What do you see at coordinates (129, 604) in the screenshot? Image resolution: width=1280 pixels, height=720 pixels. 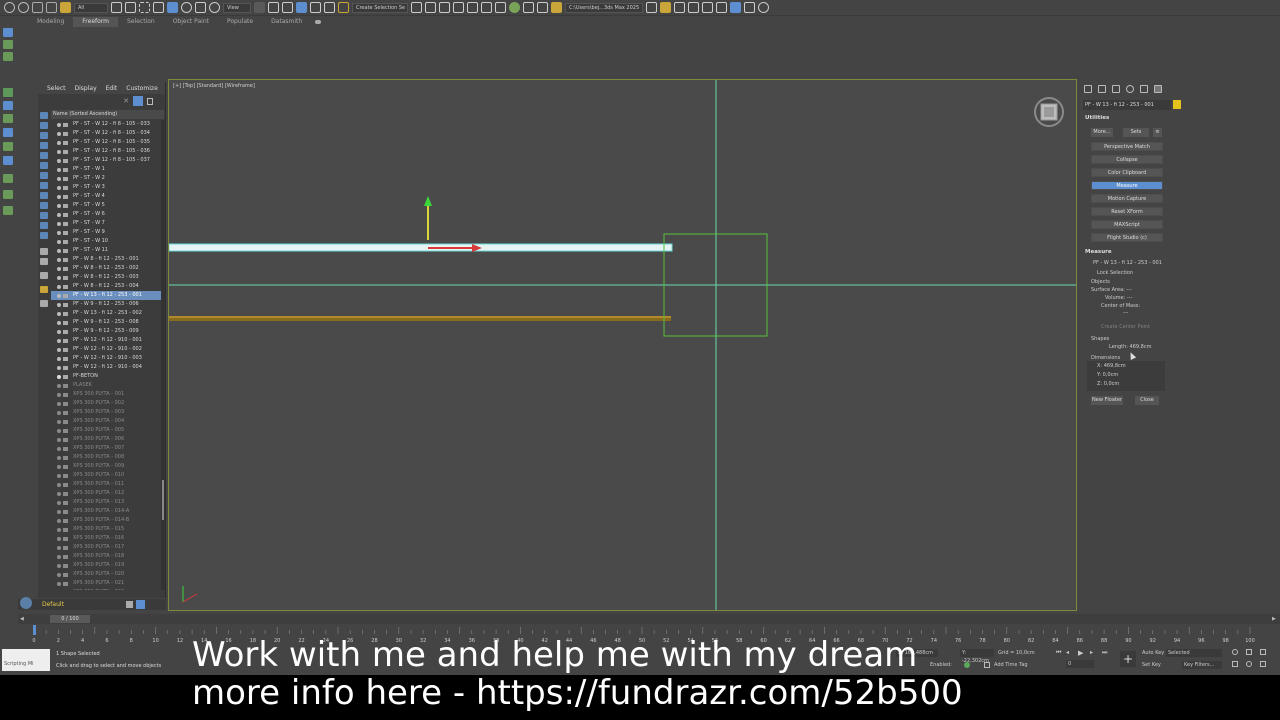 I see `layer-menu-icon` at bounding box center [129, 604].